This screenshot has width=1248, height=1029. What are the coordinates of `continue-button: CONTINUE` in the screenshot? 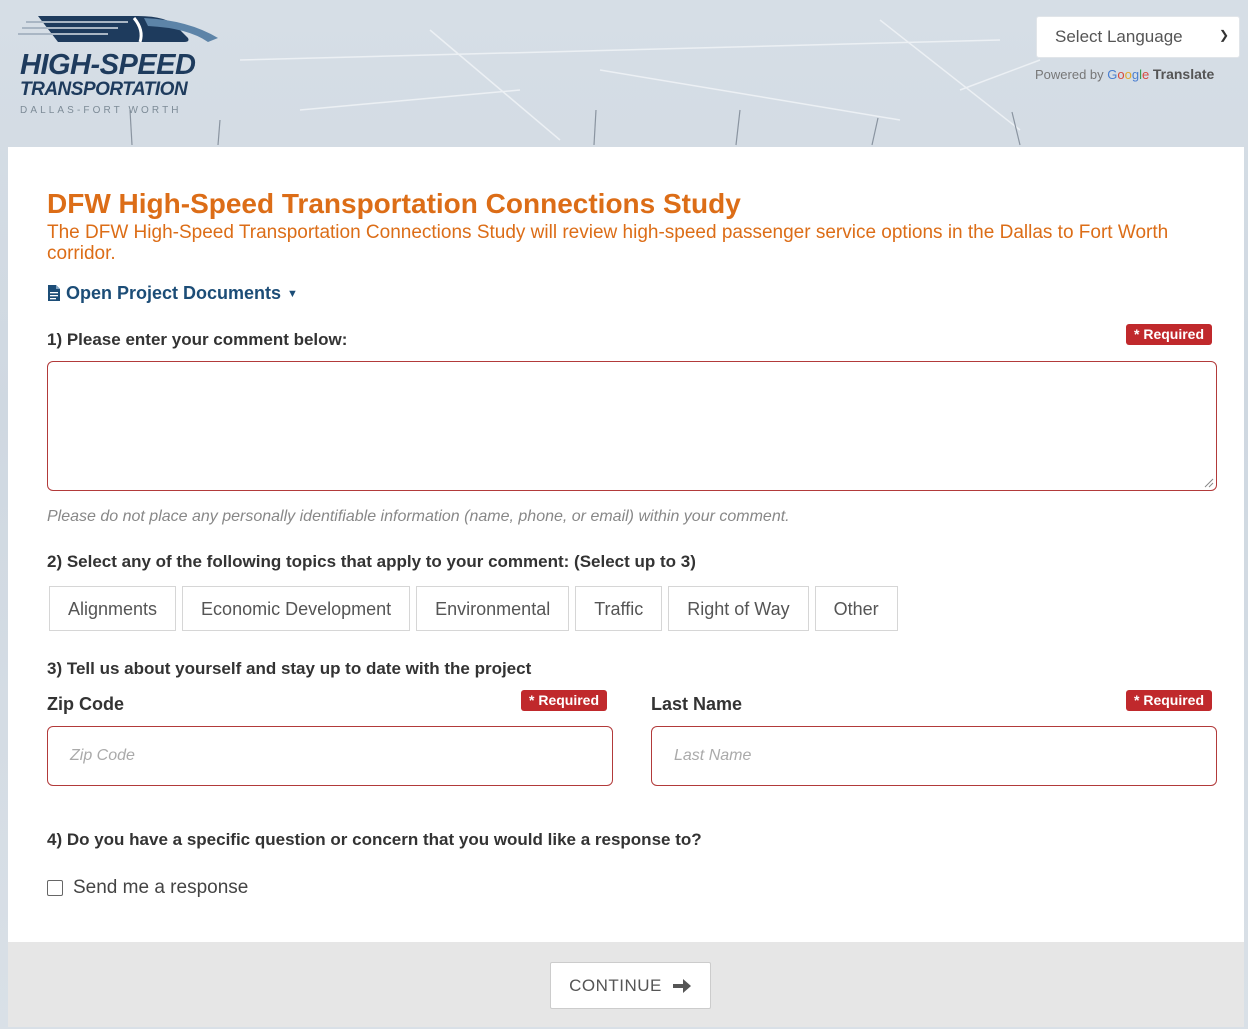 It's located at (630, 985).